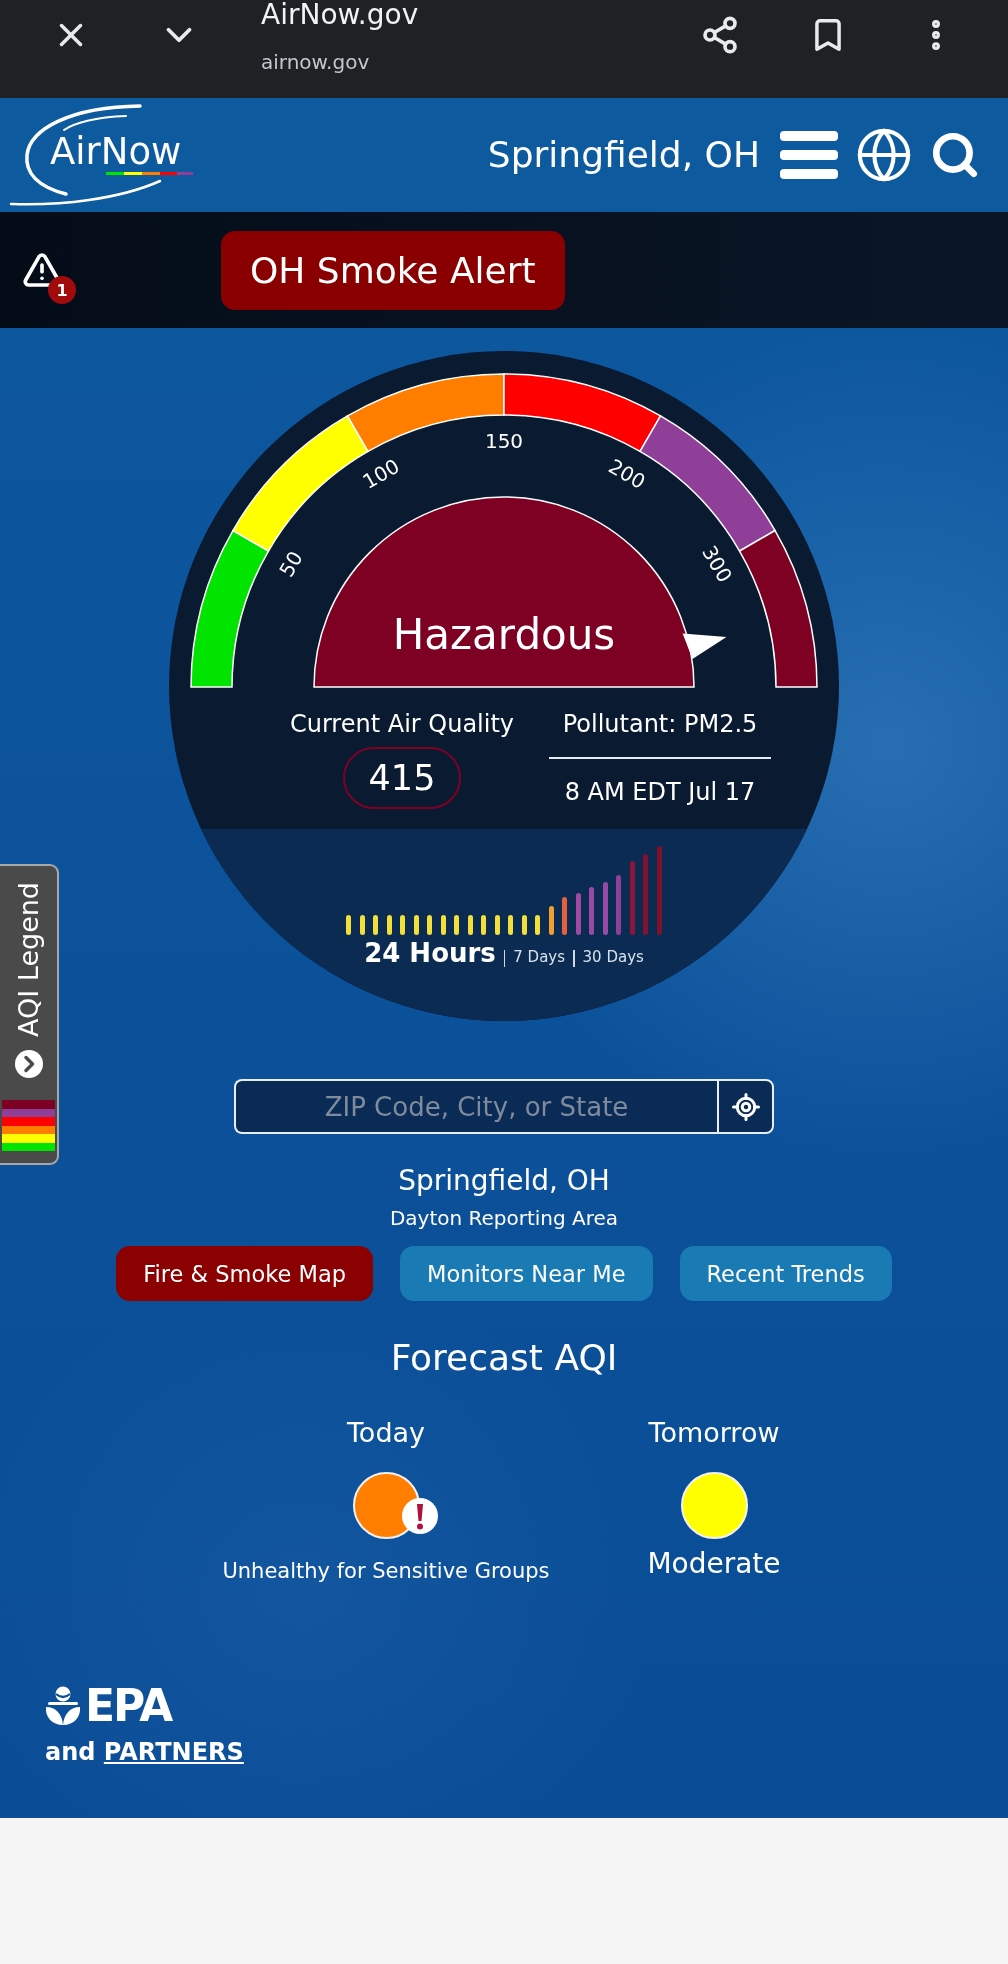  Describe the element at coordinates (28, 1064) in the screenshot. I see `chevron-right-icon` at that location.